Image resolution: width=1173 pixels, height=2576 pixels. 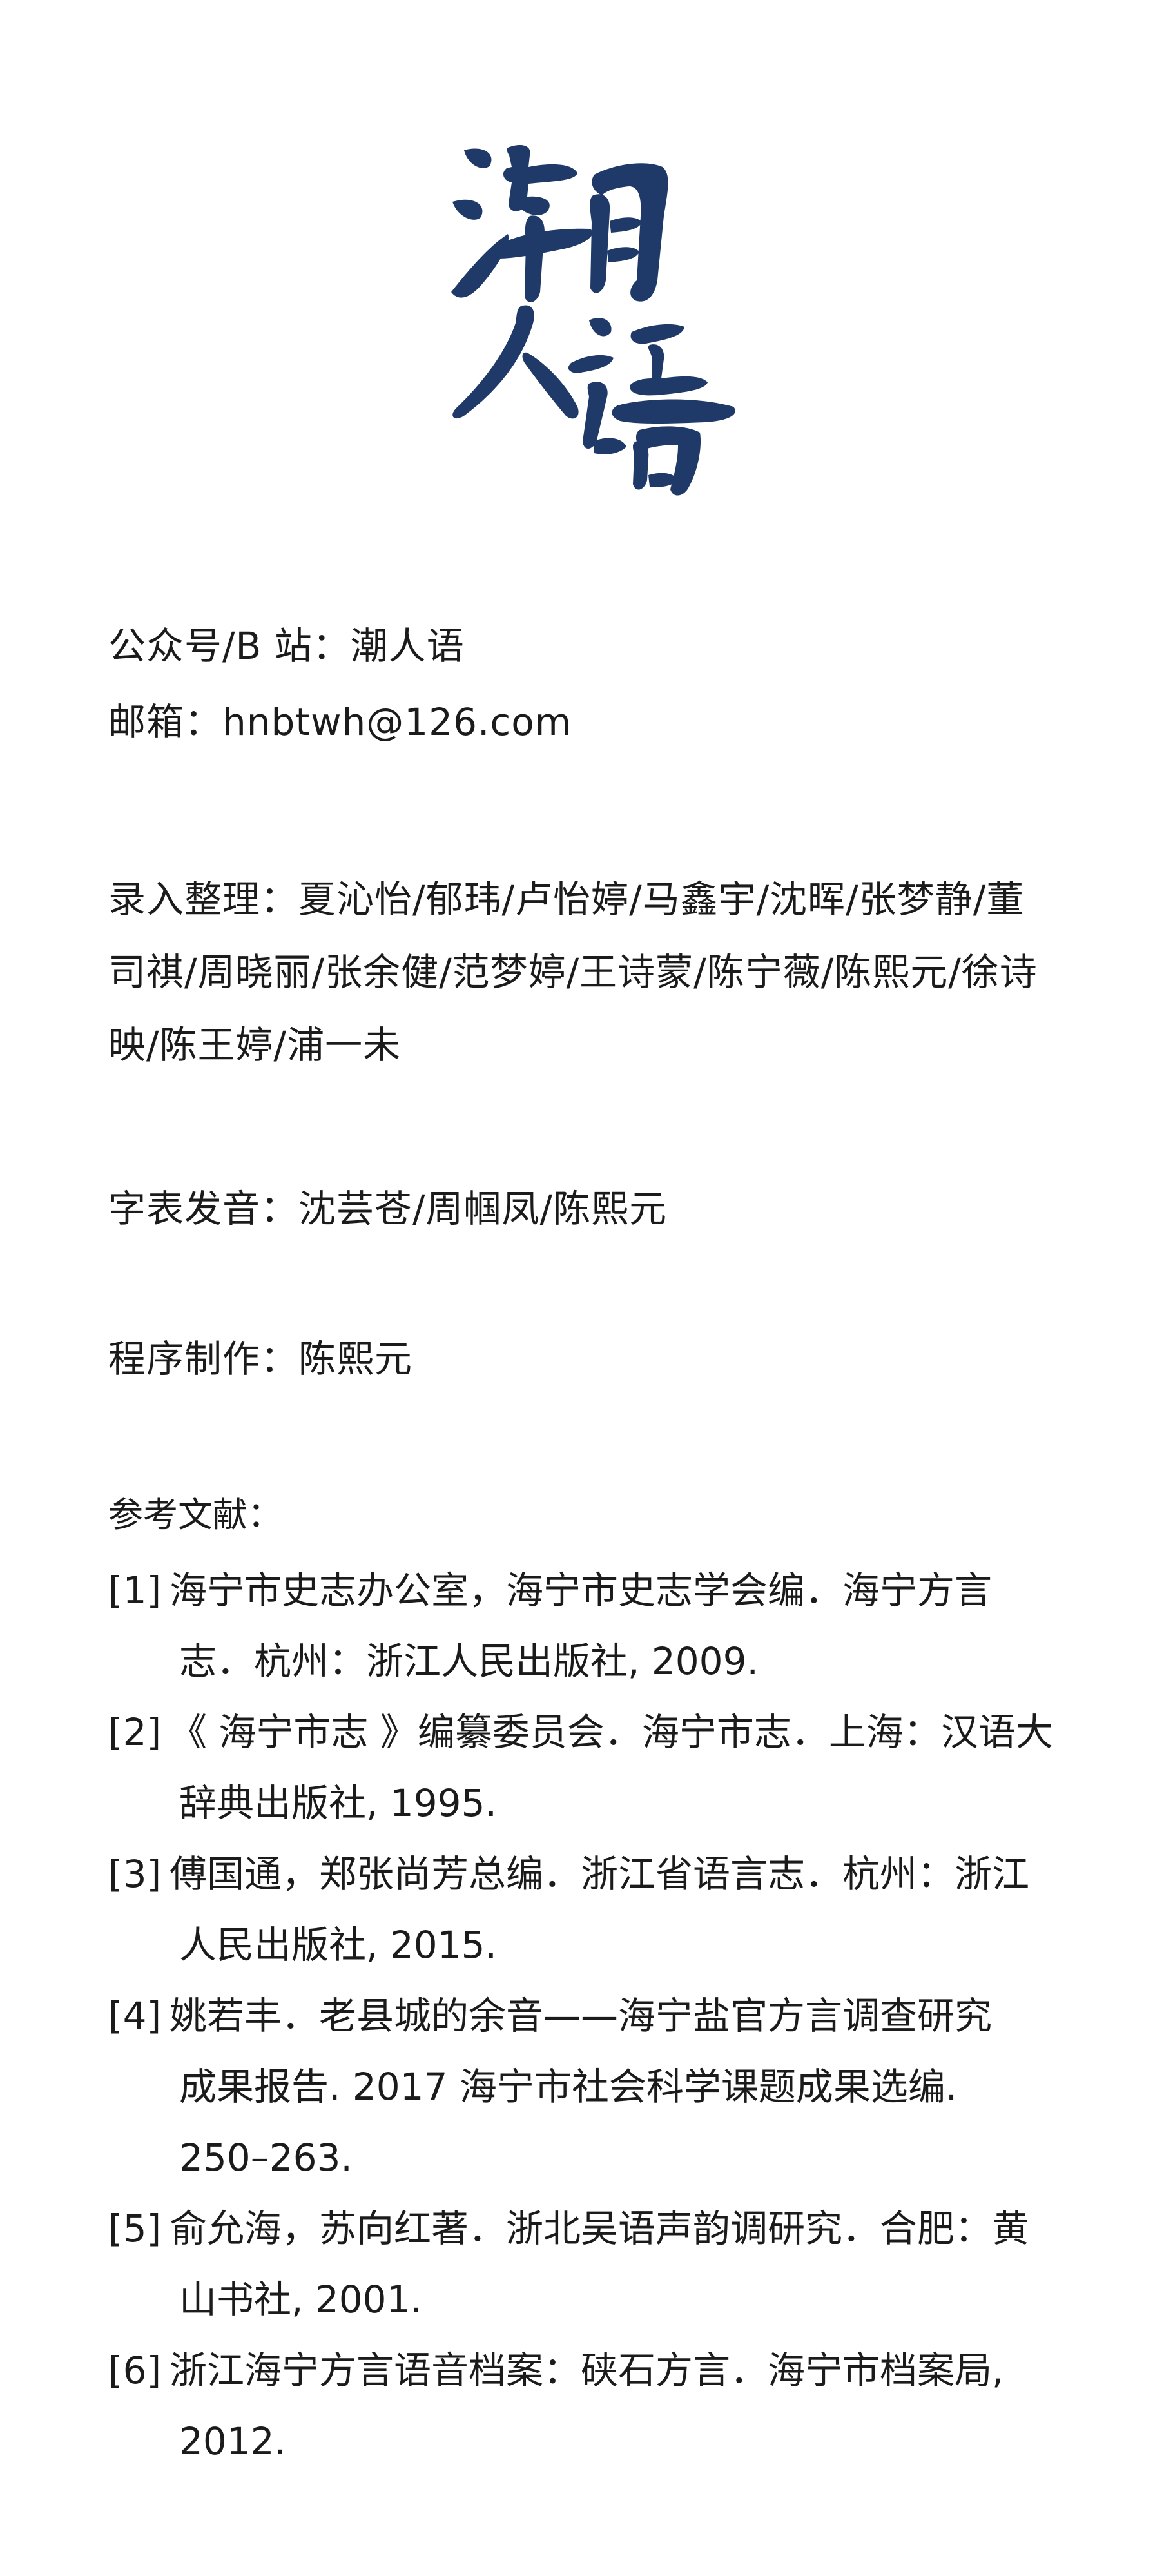 What do you see at coordinates (587, 2370) in the screenshot?
I see `reference-text-line: 浙江海宁方言语音档案：硖石方言．海宁市档案局,` at bounding box center [587, 2370].